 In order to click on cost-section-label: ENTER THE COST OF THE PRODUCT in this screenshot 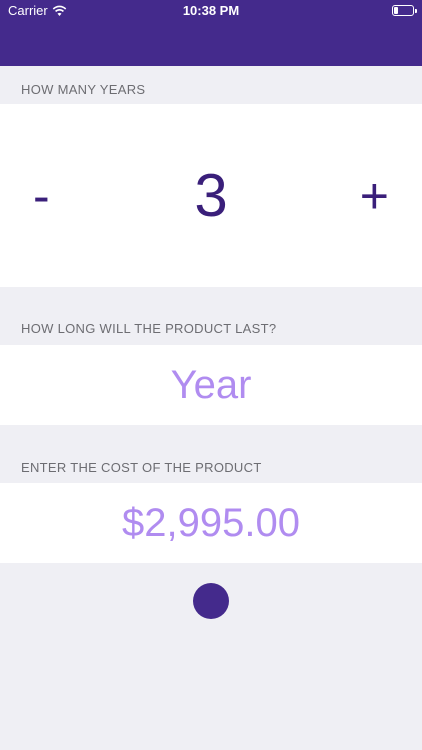, I will do `click(141, 467)`.